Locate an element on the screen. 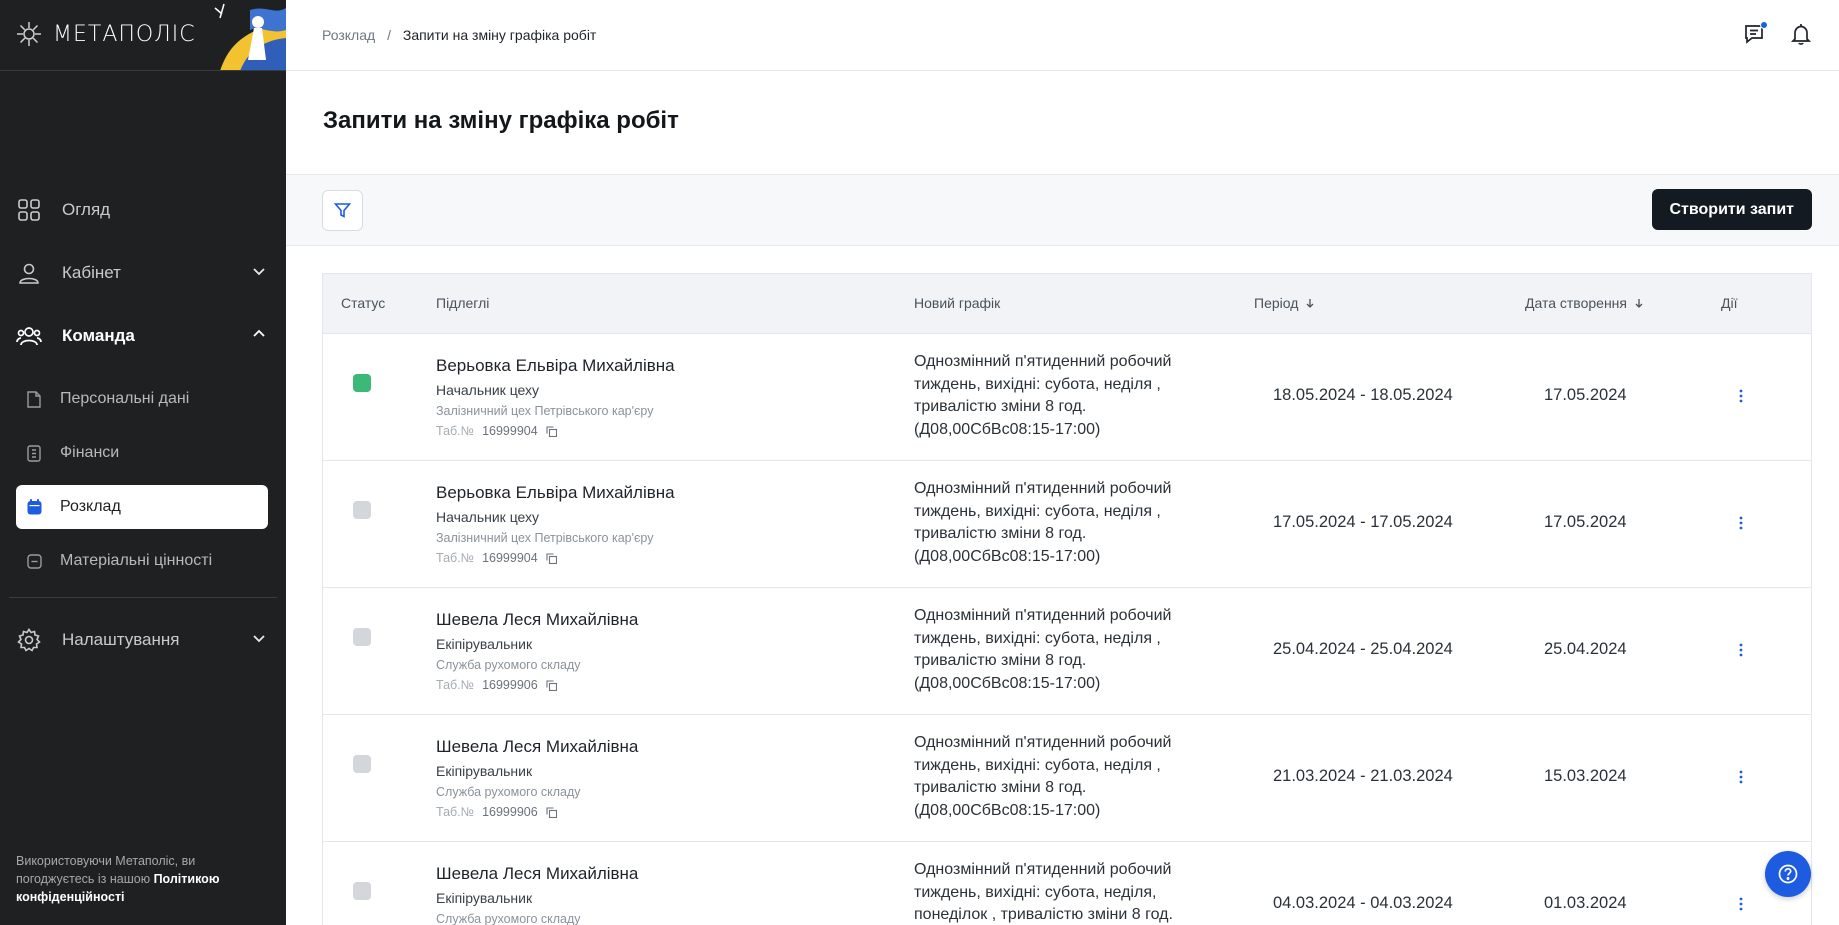  header-employee: Підлеглі is located at coordinates (463, 303).